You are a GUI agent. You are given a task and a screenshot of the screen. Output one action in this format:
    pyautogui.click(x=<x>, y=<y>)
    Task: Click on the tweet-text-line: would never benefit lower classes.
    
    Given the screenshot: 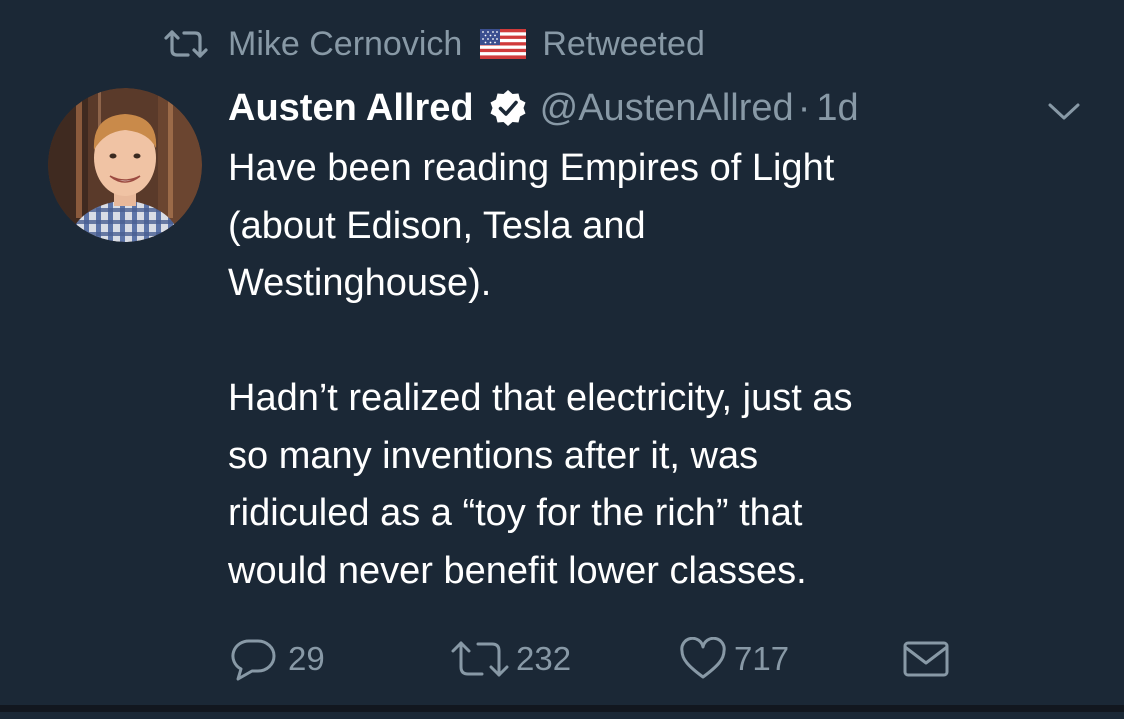 What is the action you would take?
    pyautogui.click(x=517, y=570)
    